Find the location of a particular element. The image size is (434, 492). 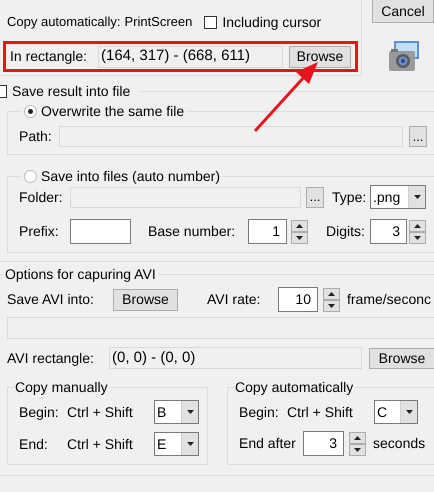

path-field is located at coordinates (231, 136).